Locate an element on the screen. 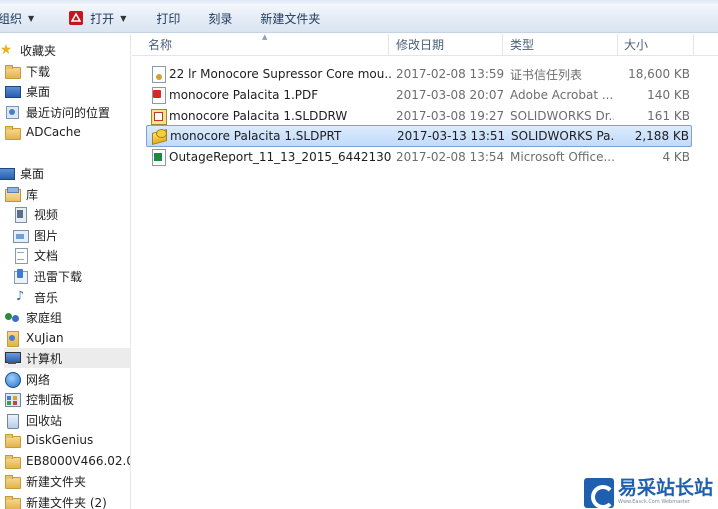 This screenshot has height=509, width=718. nav-libraries: 库 is located at coordinates (67, 194).